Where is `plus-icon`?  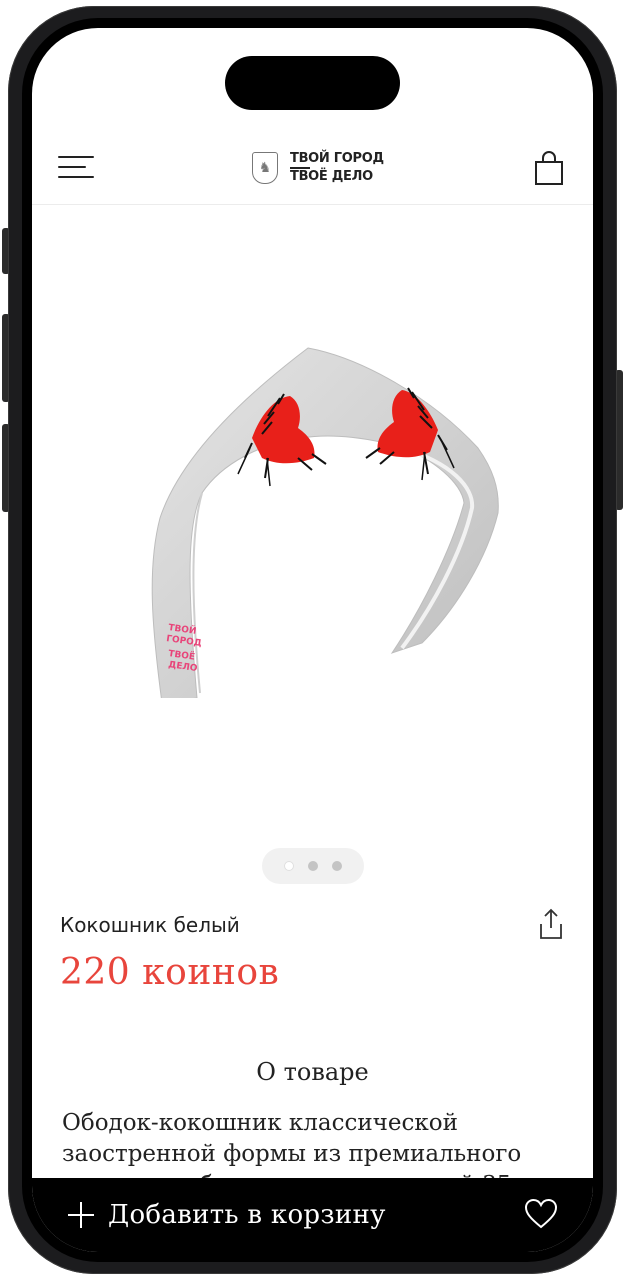 plus-icon is located at coordinates (81, 1215).